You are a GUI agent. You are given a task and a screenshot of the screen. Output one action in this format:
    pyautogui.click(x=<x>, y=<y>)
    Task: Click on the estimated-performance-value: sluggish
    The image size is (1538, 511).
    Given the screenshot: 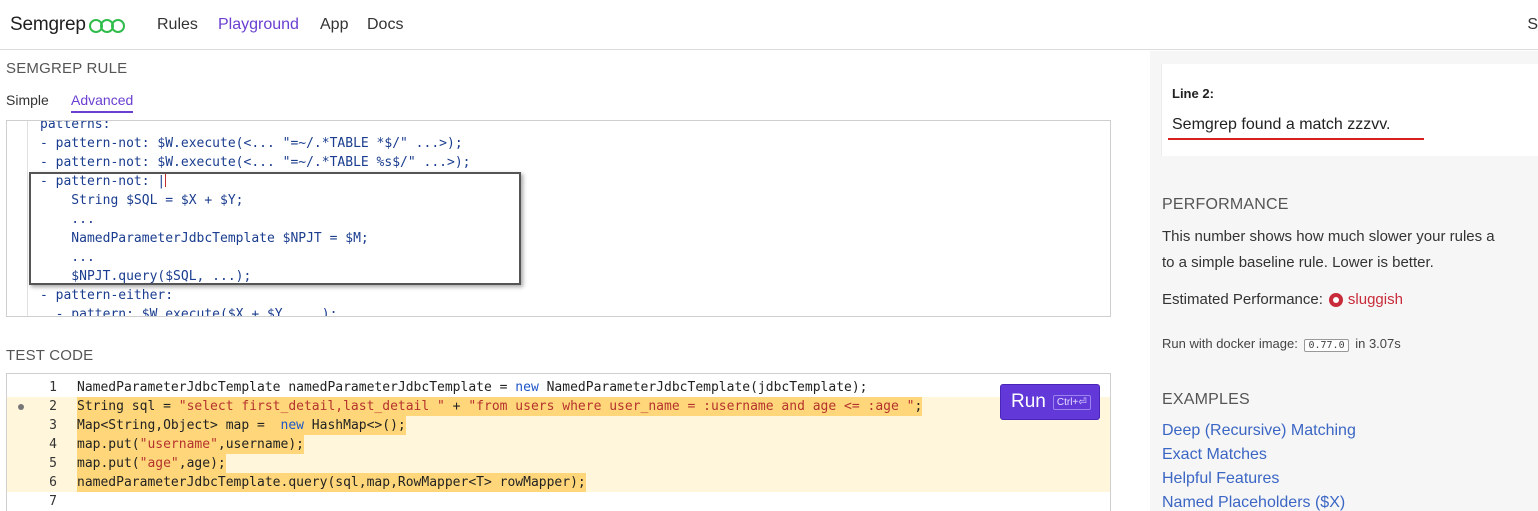 What is the action you would take?
    pyautogui.click(x=1375, y=299)
    